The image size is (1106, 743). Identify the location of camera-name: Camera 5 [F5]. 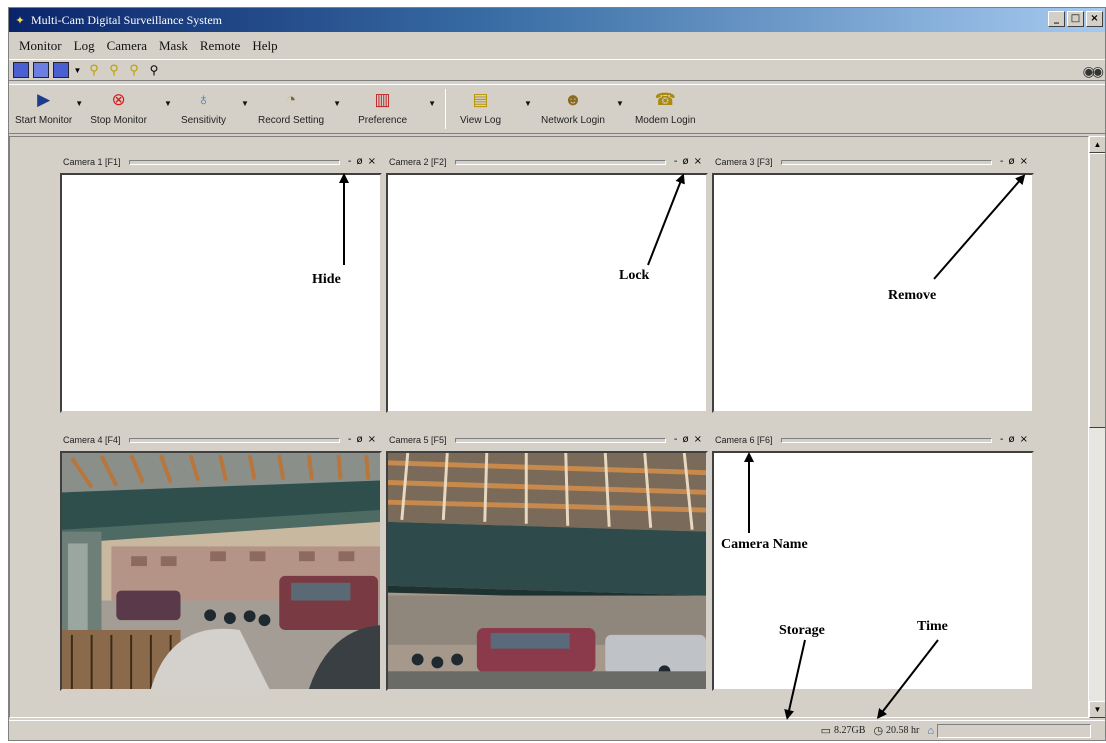
(418, 440).